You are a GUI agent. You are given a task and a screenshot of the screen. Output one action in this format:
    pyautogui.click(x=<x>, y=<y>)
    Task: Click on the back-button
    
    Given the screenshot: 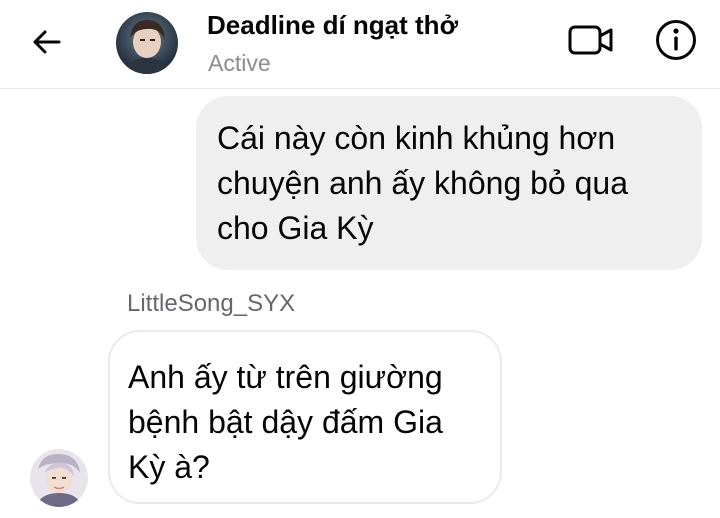 What is the action you would take?
    pyautogui.click(x=46, y=42)
    